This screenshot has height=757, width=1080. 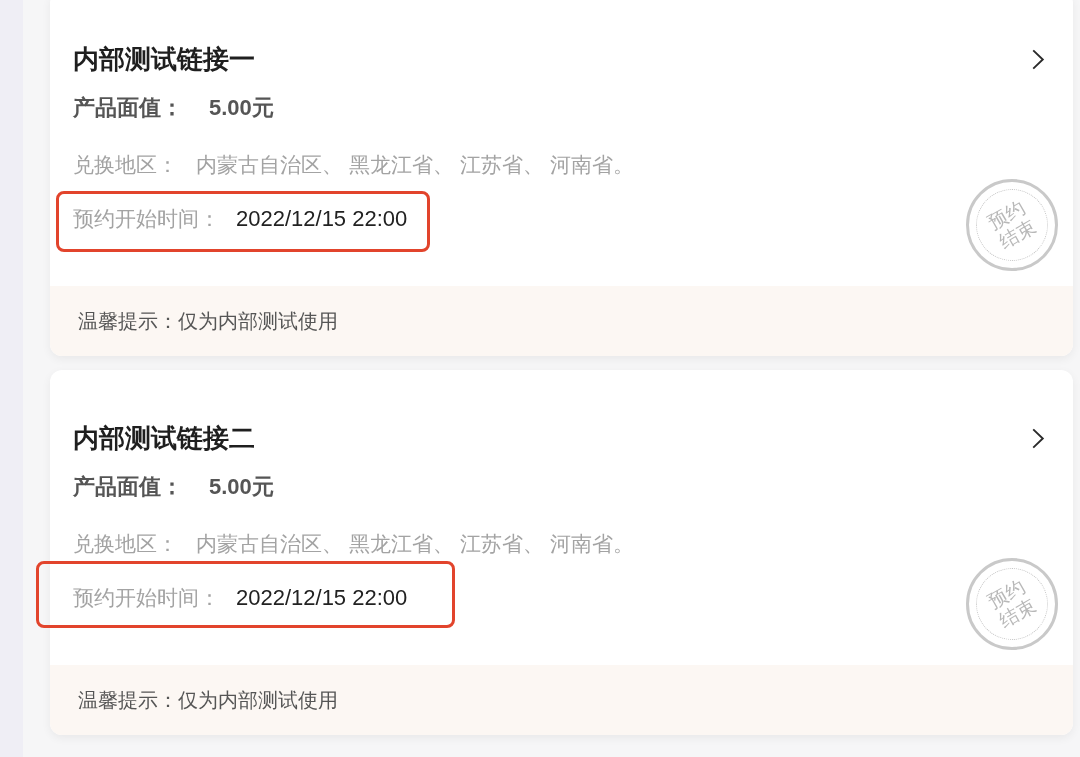 What do you see at coordinates (164, 59) in the screenshot?
I see `card-title: 内部测试链接一` at bounding box center [164, 59].